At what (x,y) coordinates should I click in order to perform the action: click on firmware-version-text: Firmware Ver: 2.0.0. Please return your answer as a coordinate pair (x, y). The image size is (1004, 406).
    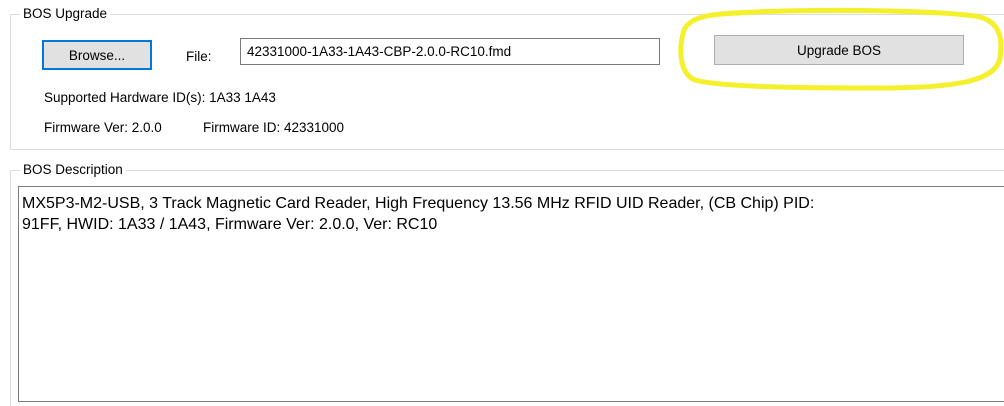
    Looking at the image, I should click on (103, 127).